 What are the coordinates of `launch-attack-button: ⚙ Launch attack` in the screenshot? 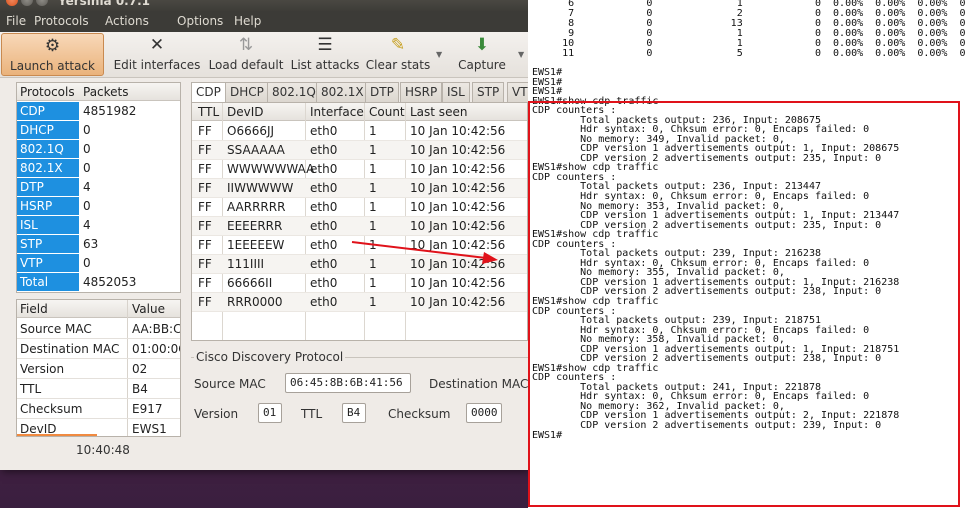 It's located at (52, 54).